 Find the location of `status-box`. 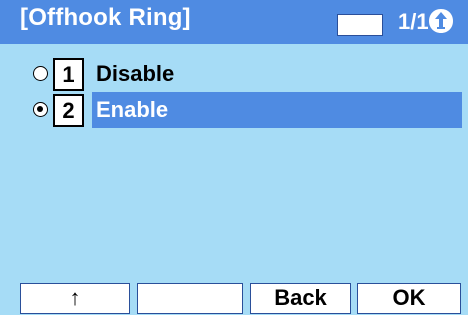

status-box is located at coordinates (360, 25).